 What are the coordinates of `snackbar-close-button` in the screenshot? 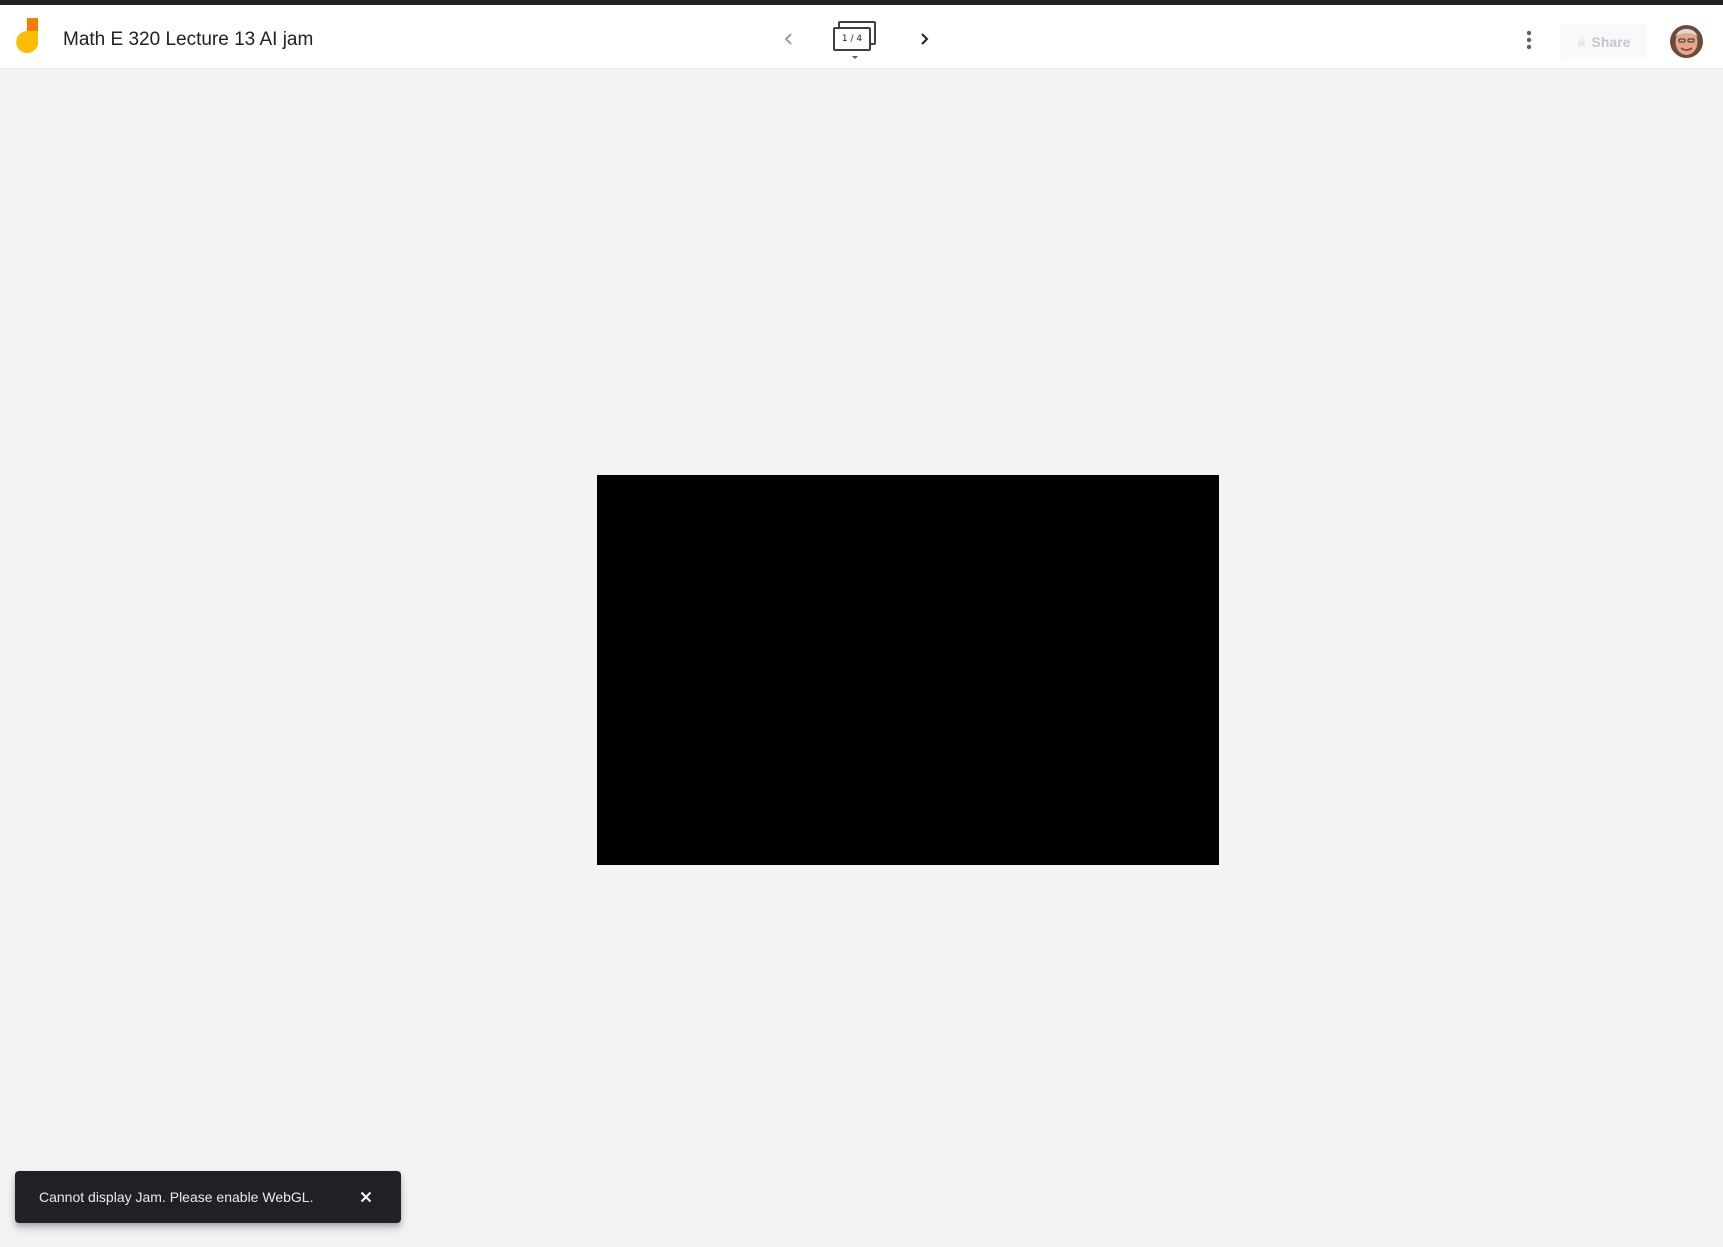 It's located at (366, 1197).